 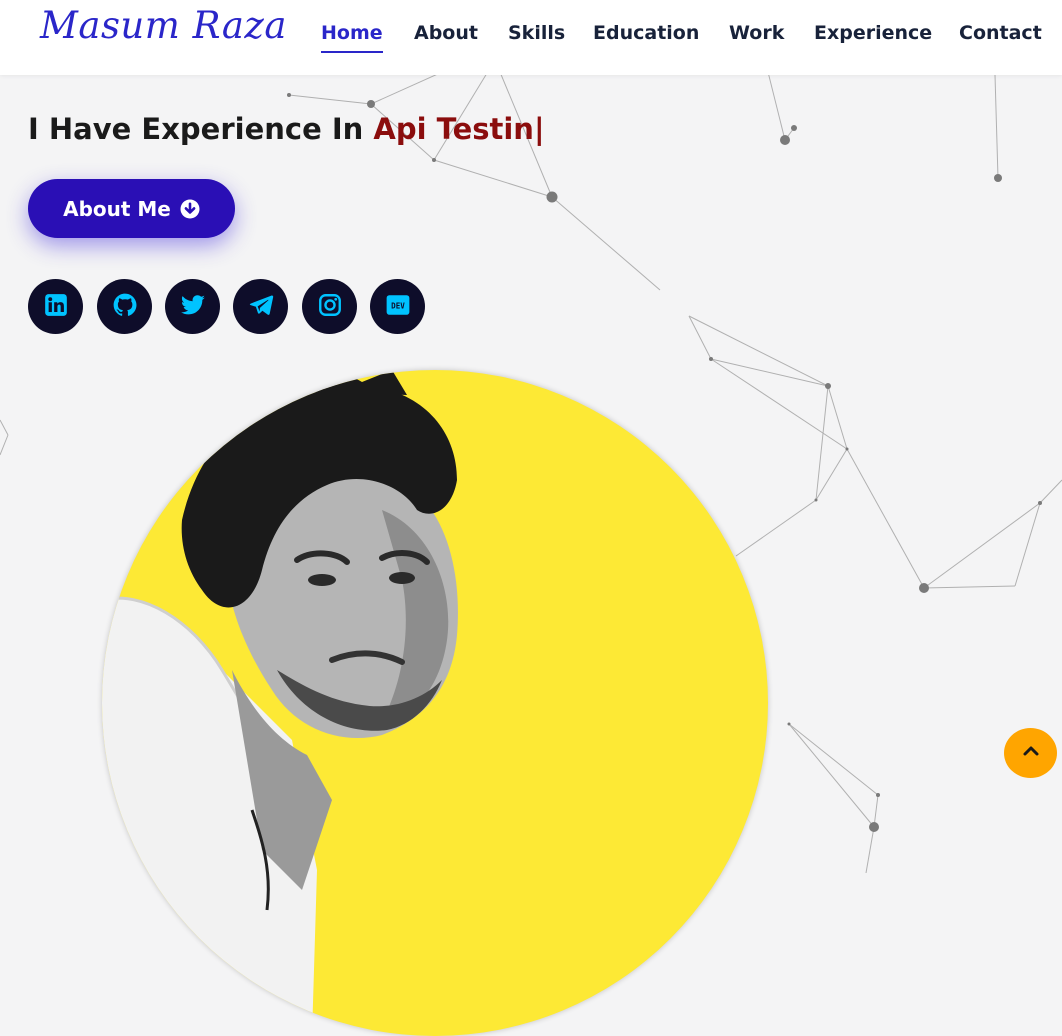 I want to click on about-me-button: About Me, so click(x=131, y=208).